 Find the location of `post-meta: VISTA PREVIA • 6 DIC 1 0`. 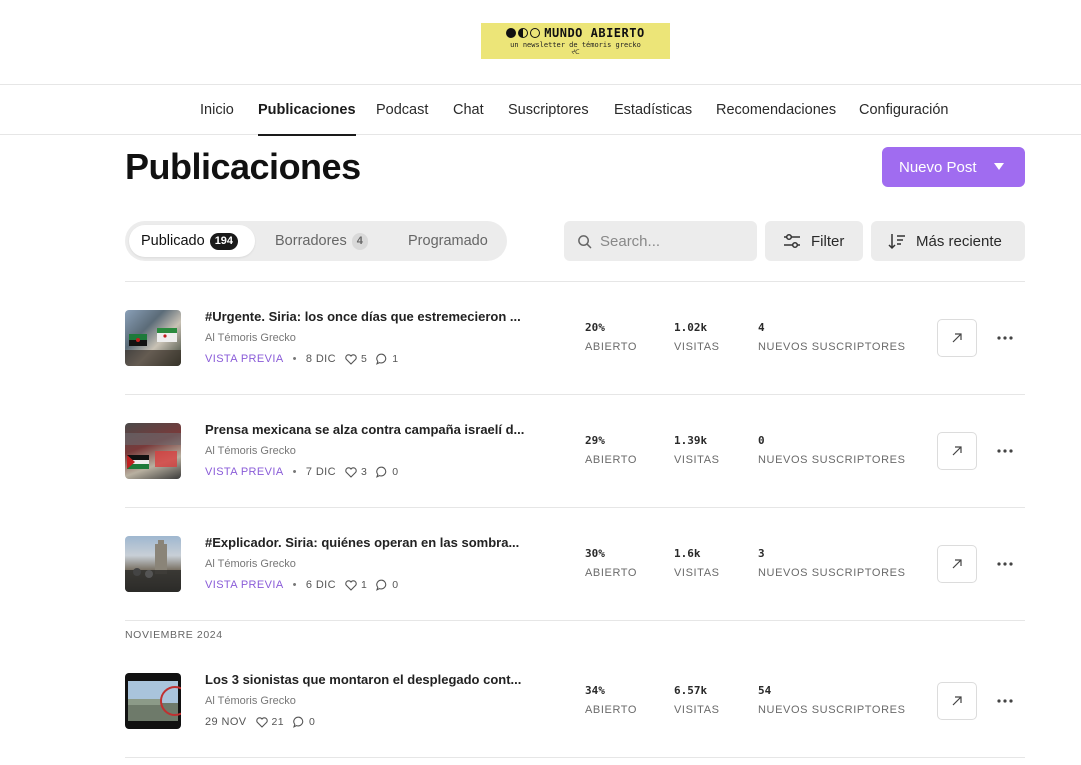

post-meta: VISTA PREVIA • 6 DIC 1 0 is located at coordinates (302, 585).